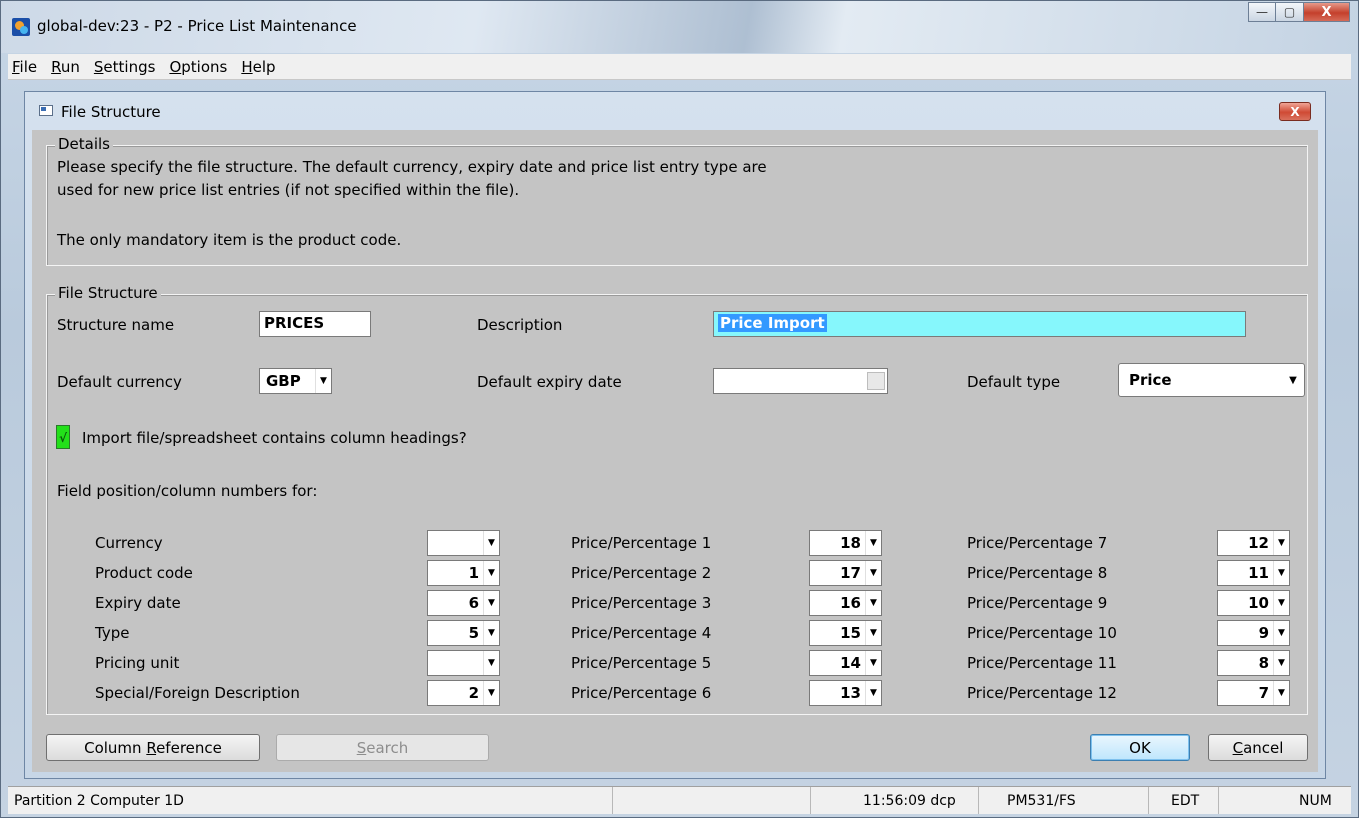  Describe the element at coordinates (845, 693) in the screenshot. I see `position-dropdown: 13 ▼` at that location.